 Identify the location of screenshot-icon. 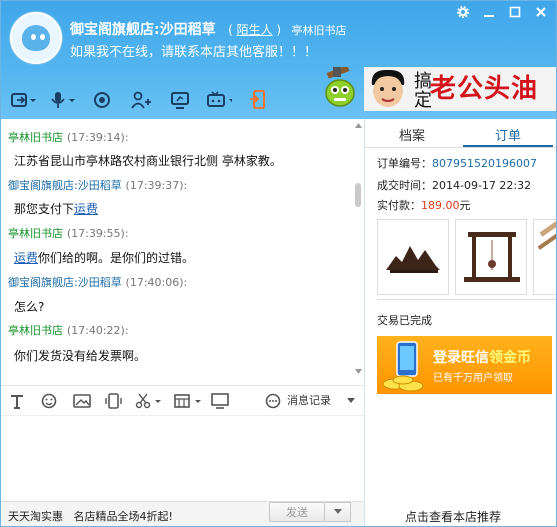
(149, 401).